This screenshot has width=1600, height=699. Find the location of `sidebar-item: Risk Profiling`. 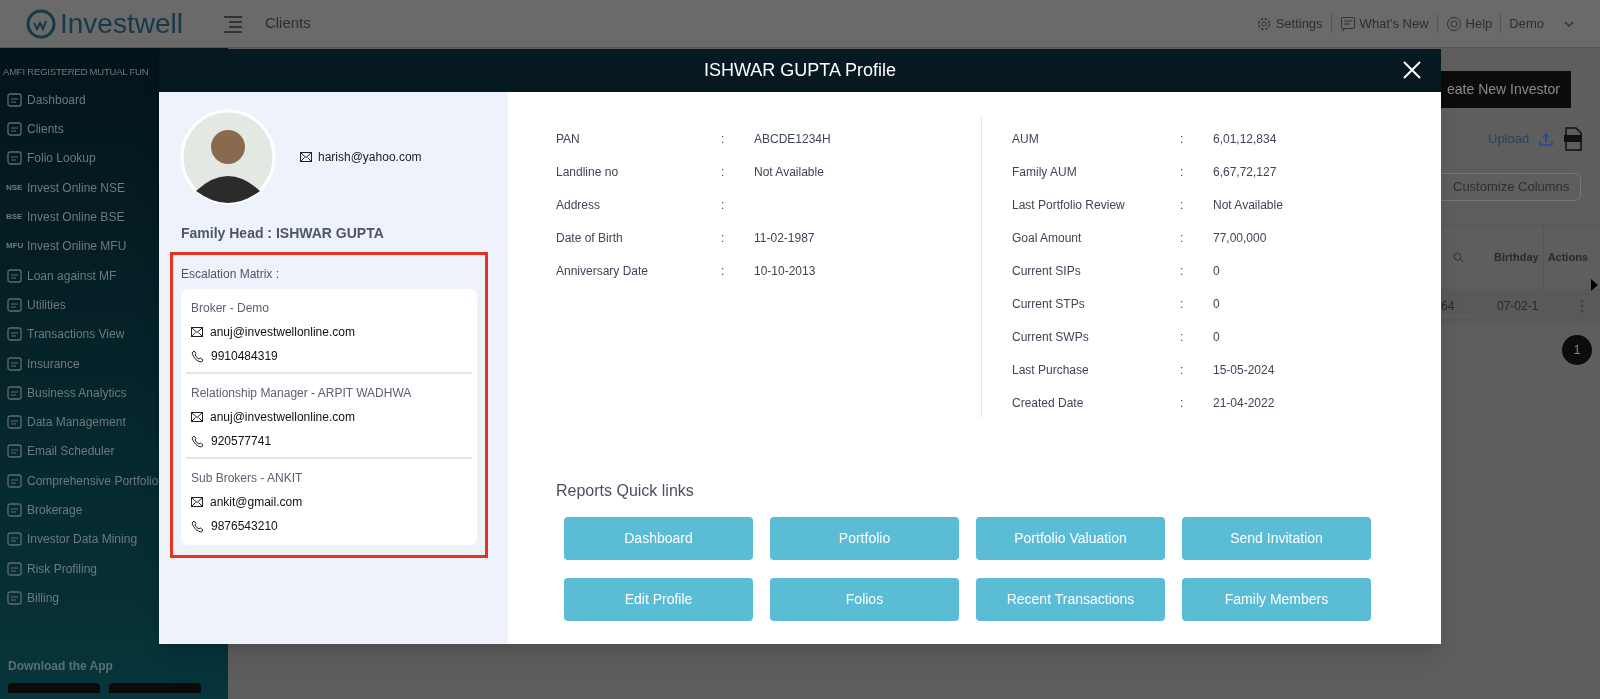

sidebar-item: Risk Profiling is located at coordinates (62, 568).